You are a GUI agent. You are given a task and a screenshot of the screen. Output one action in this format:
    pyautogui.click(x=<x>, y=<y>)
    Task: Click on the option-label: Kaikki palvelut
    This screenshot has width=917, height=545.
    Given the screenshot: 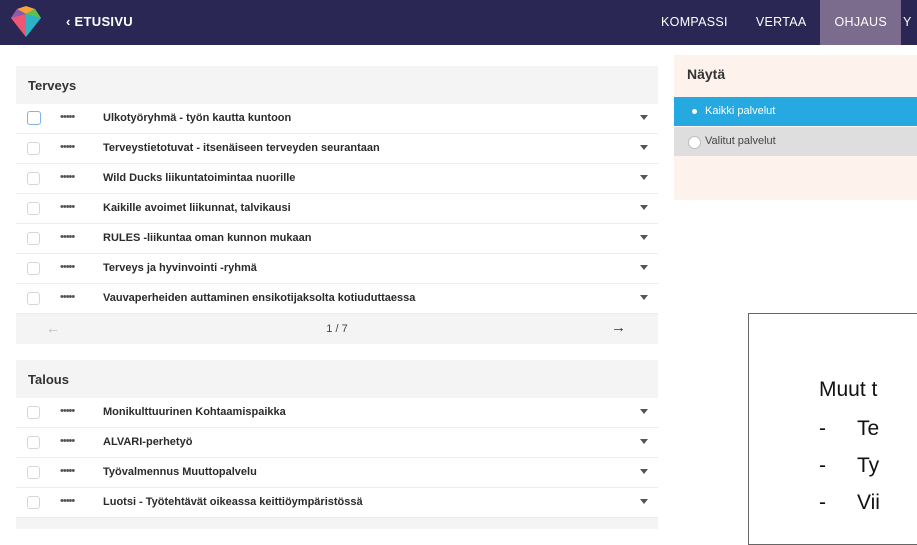 What is the action you would take?
    pyautogui.click(x=740, y=111)
    